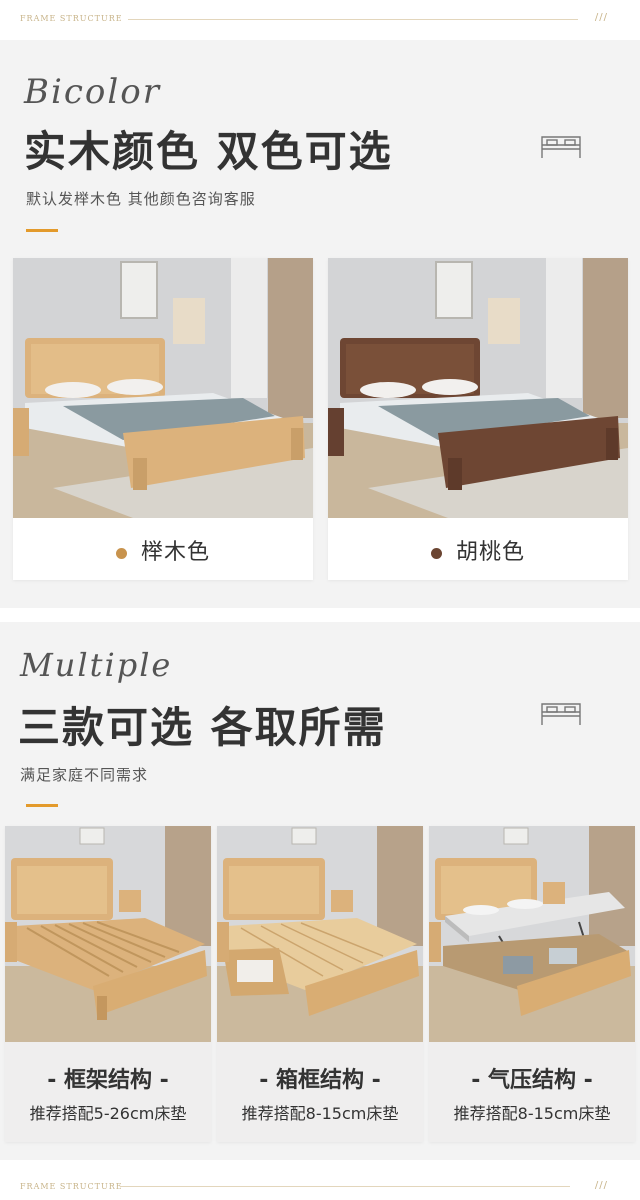  What do you see at coordinates (320, 615) in the screenshot?
I see `section-divider` at bounding box center [320, 615].